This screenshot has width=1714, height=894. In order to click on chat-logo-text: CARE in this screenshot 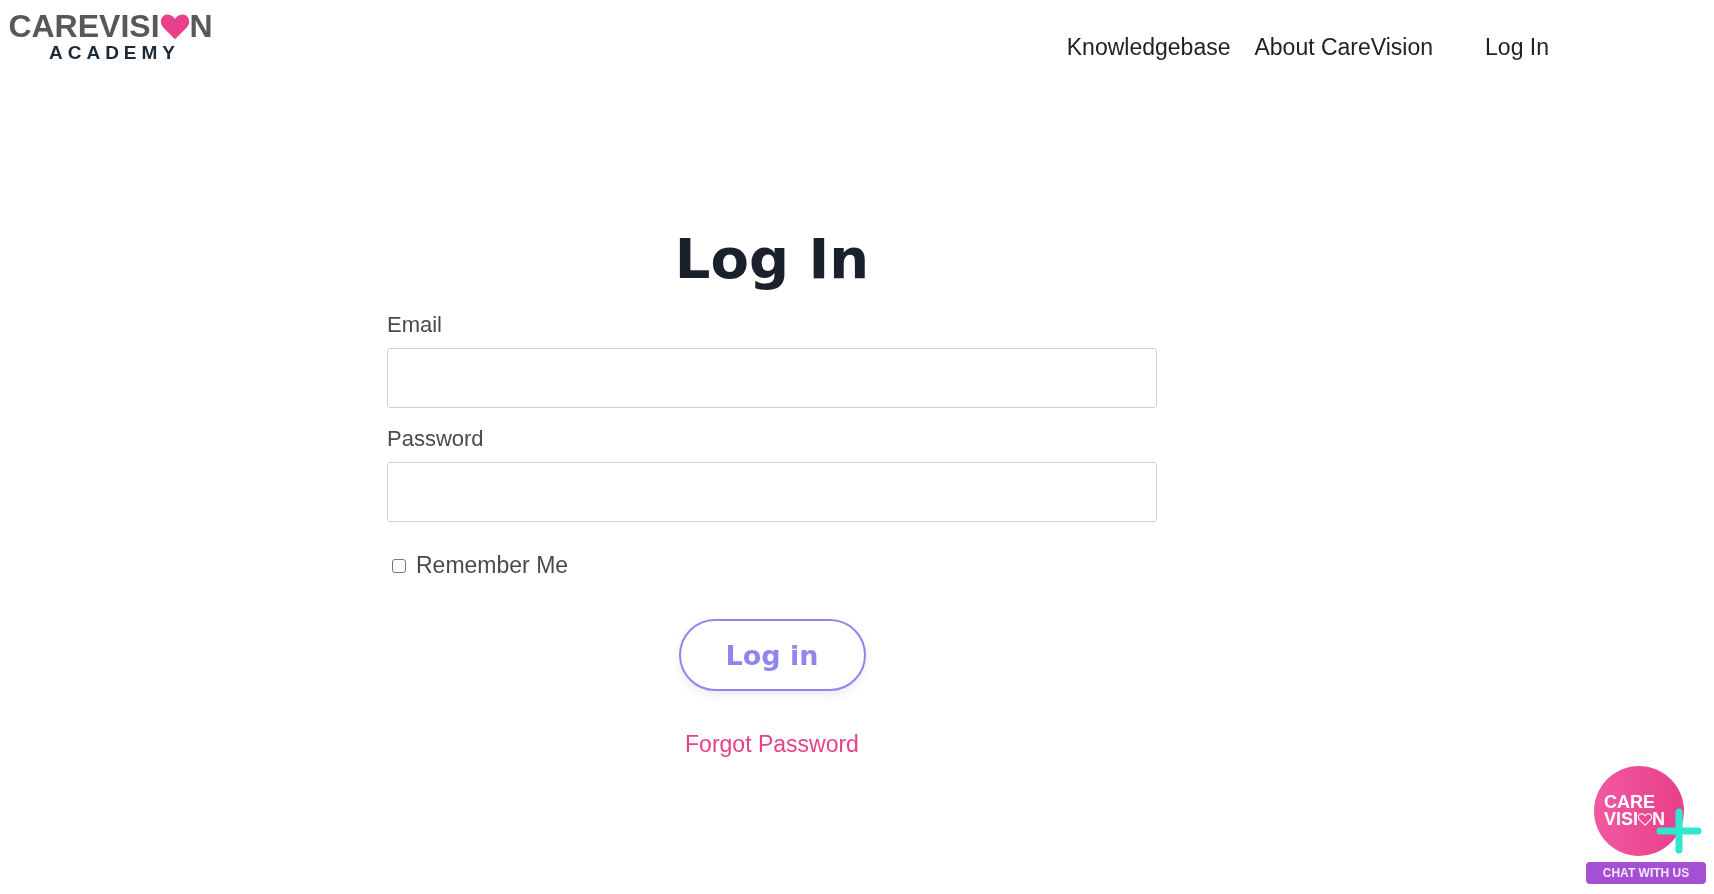, I will do `click(1630, 802)`.